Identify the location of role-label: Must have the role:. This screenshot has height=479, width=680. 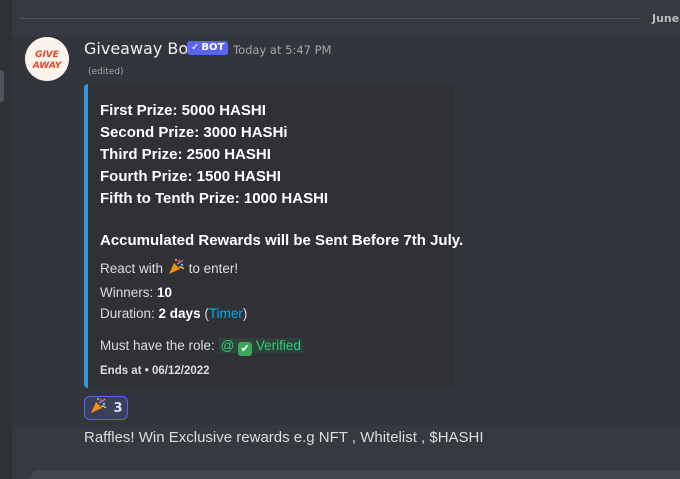
(157, 345).